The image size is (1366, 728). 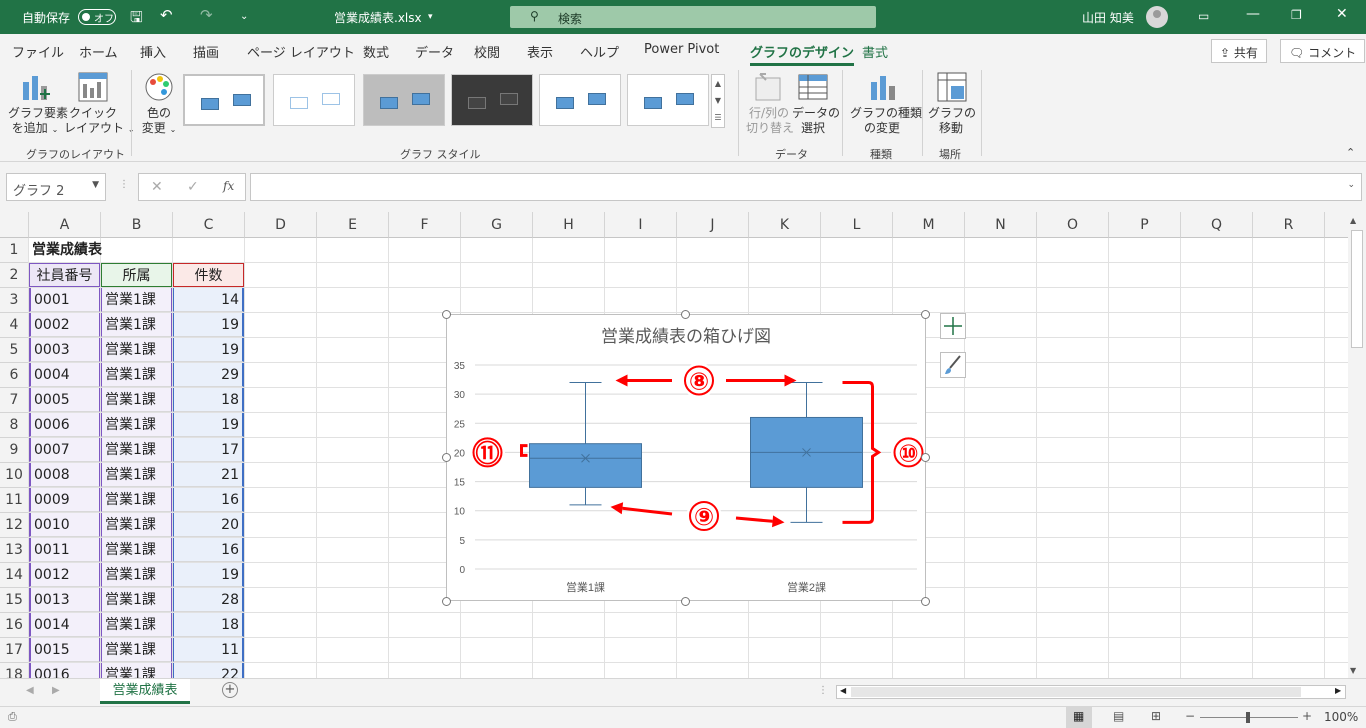 What do you see at coordinates (641, 225) in the screenshot?
I see `column-header-i: I` at bounding box center [641, 225].